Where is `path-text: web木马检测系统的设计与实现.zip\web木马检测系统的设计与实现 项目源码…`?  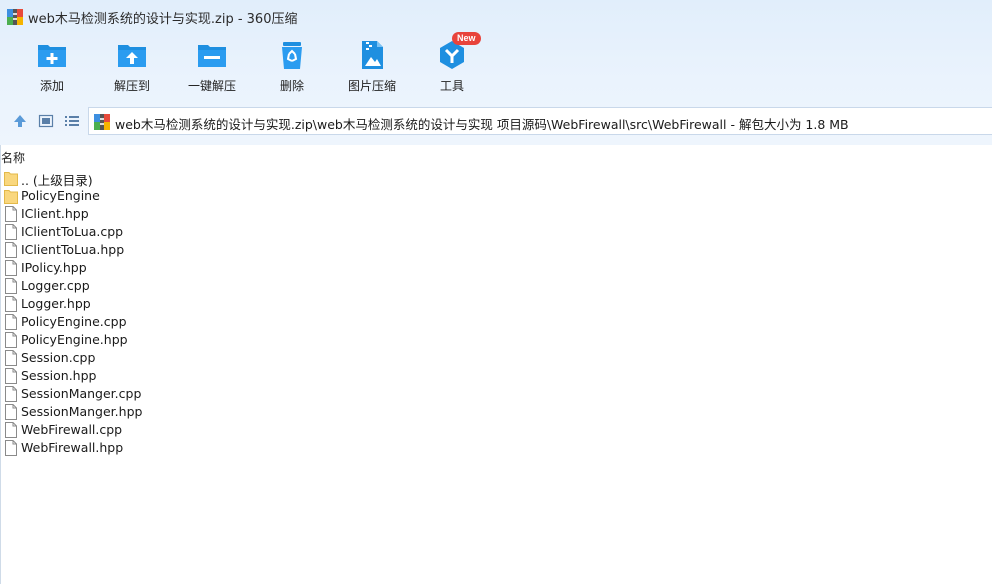 path-text: web木马检测系统的设计与实现.zip\web木马检测系统的设计与实现 项目源码… is located at coordinates (482, 124).